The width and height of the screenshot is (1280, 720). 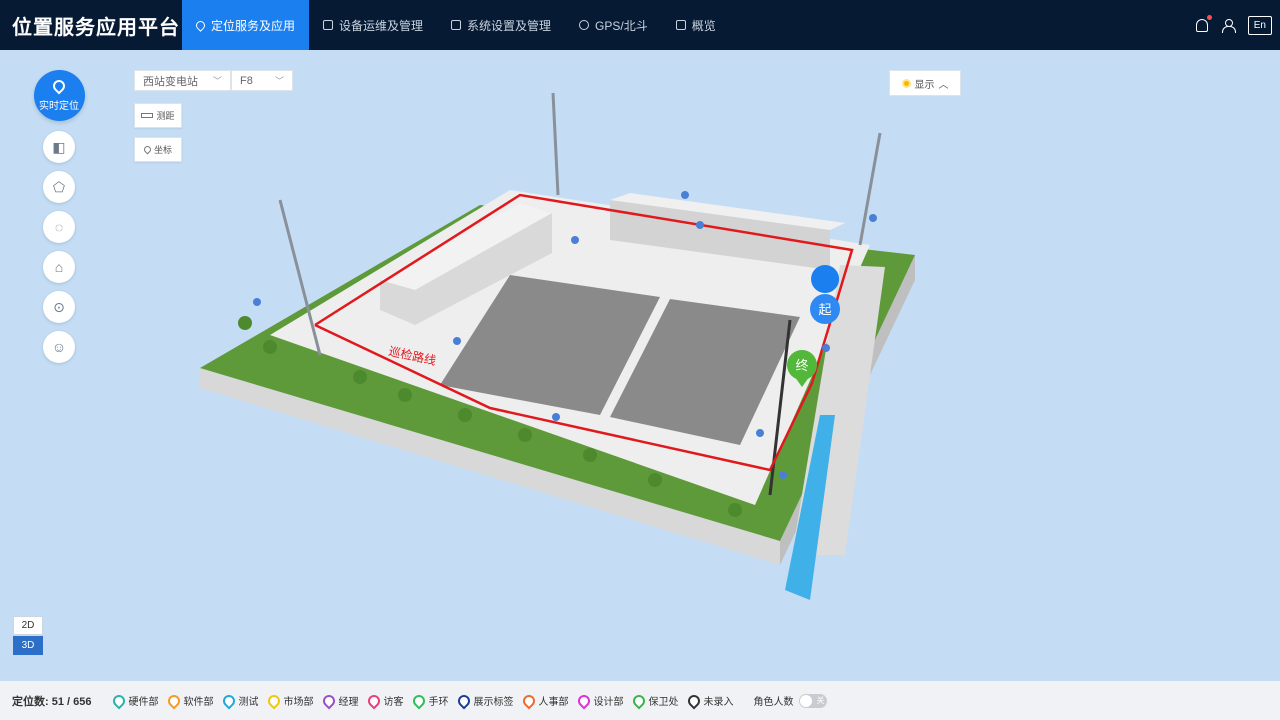 What do you see at coordinates (801, 366) in the screenshot?
I see `end-label: 终` at bounding box center [801, 366].